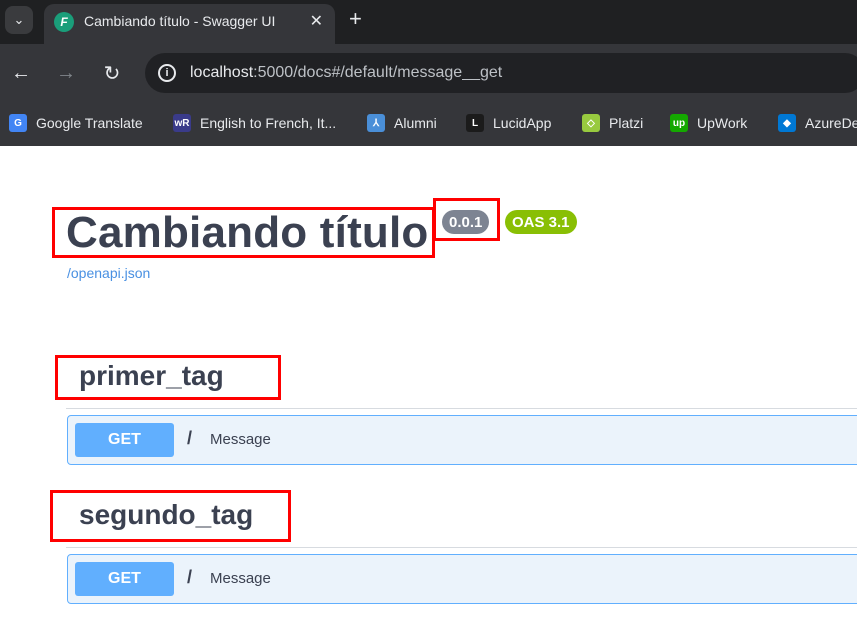 The width and height of the screenshot is (857, 625). Describe the element at coordinates (64, 22) in the screenshot. I see `fastapi-favicon-icon: F` at that location.